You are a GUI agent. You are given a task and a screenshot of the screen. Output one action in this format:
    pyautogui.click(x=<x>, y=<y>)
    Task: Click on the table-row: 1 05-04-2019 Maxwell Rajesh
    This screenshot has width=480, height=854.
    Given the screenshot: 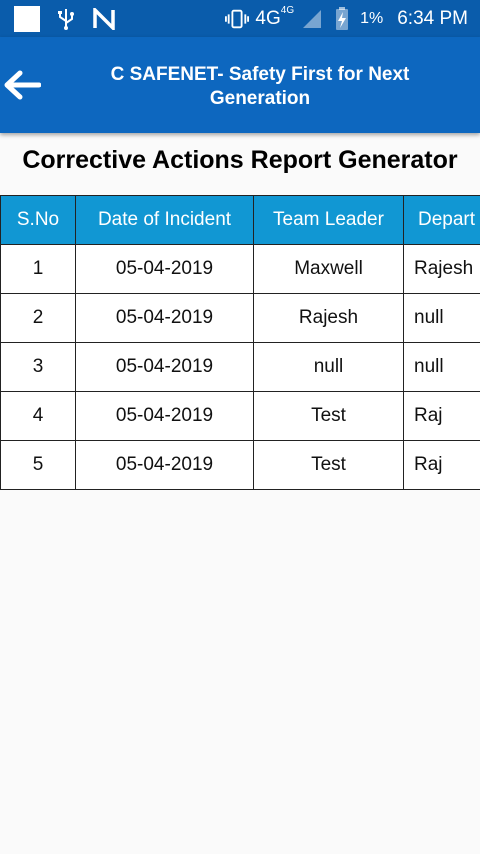 What is the action you would take?
    pyautogui.click(x=240, y=269)
    